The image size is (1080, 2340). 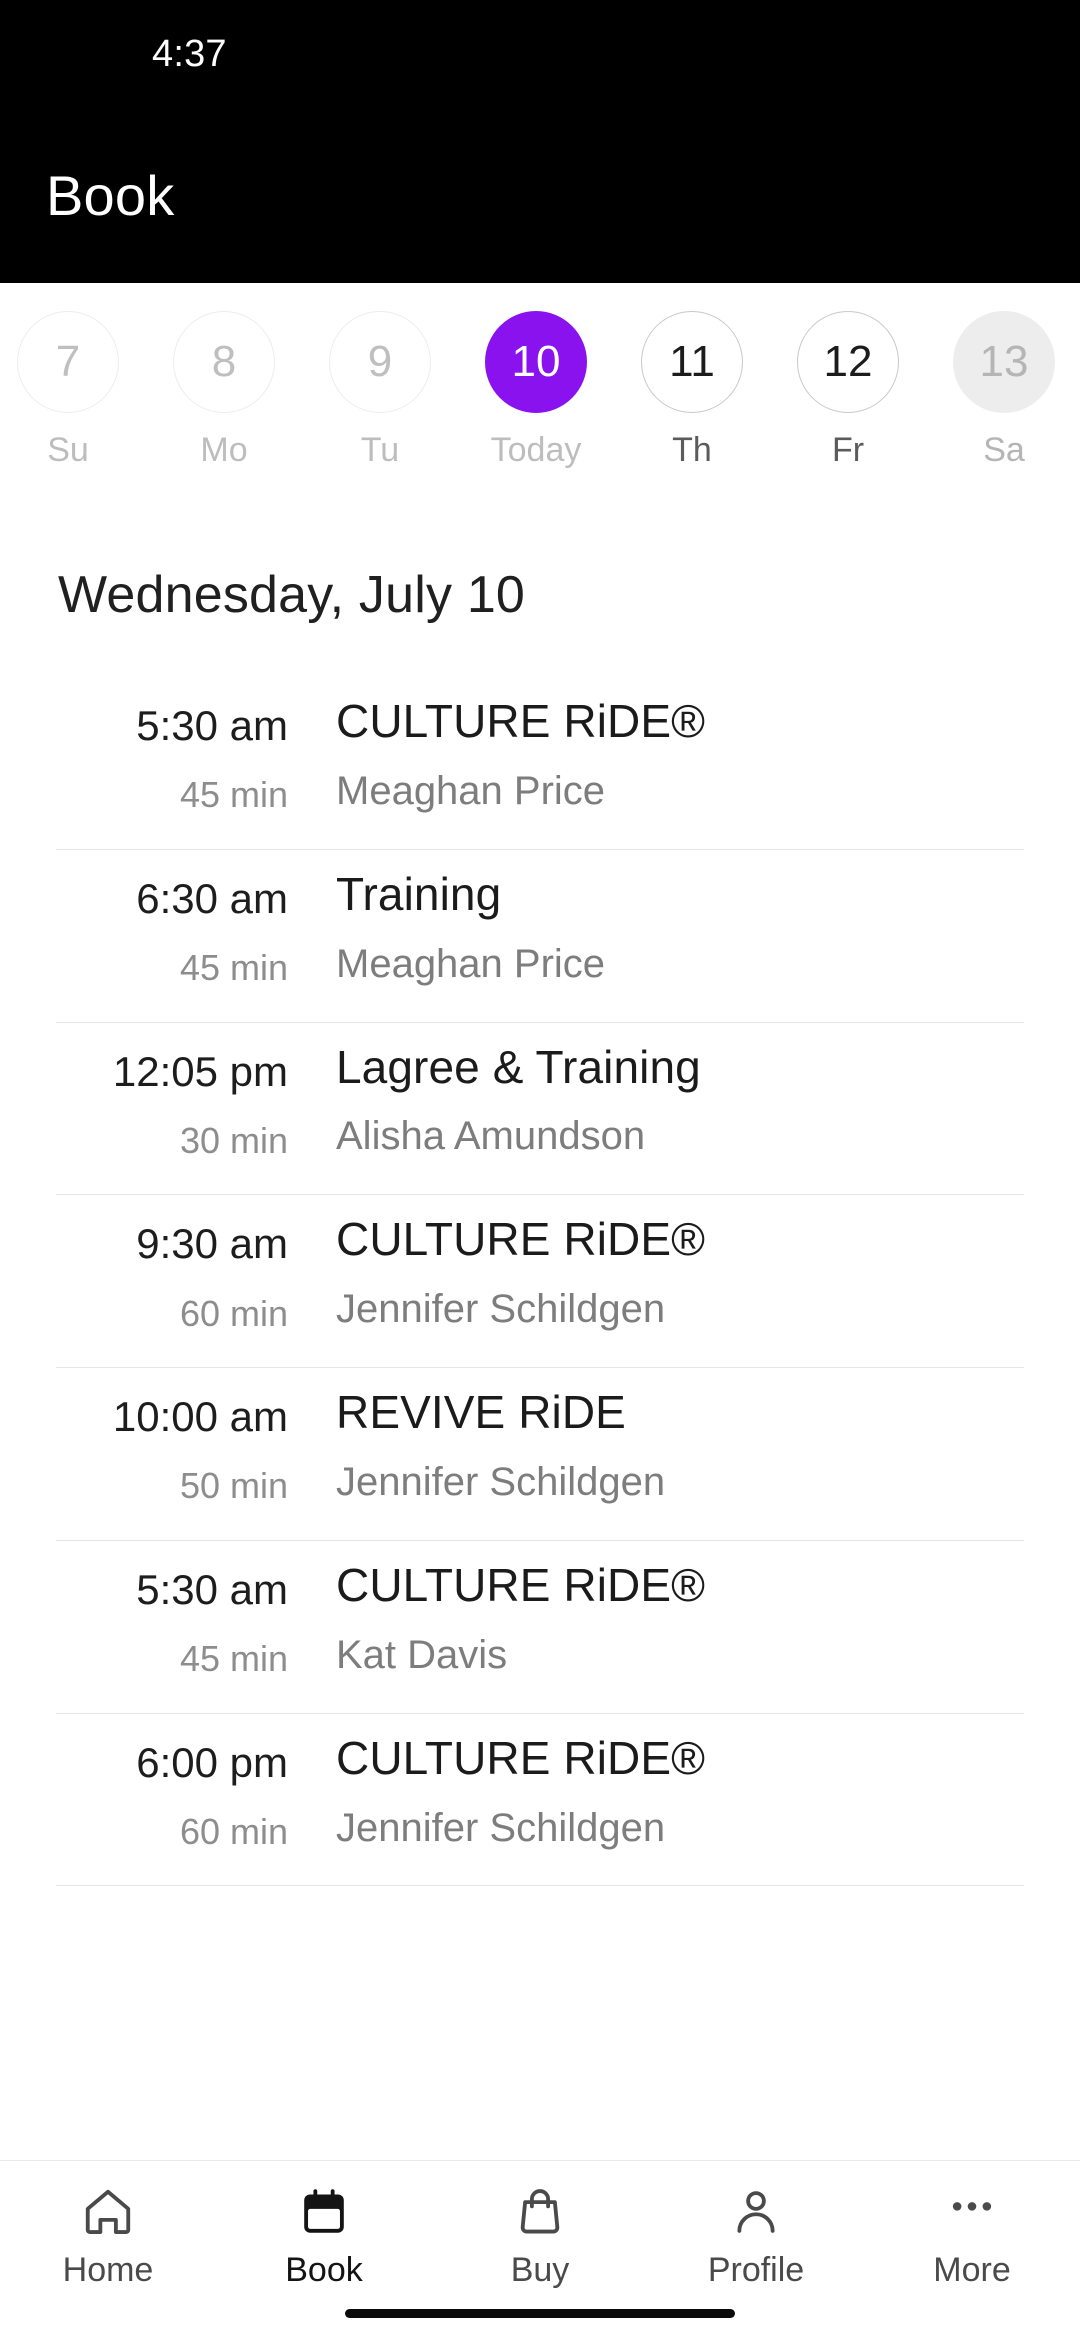 What do you see at coordinates (108, 2212) in the screenshot?
I see `home-icon` at bounding box center [108, 2212].